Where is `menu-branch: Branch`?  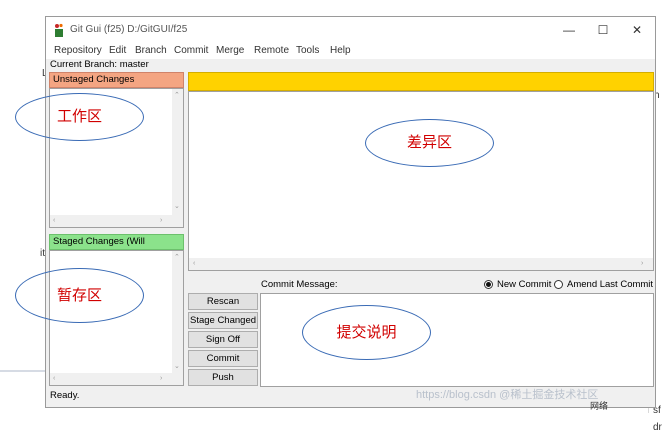
menu-branch: Branch is located at coordinates (151, 51).